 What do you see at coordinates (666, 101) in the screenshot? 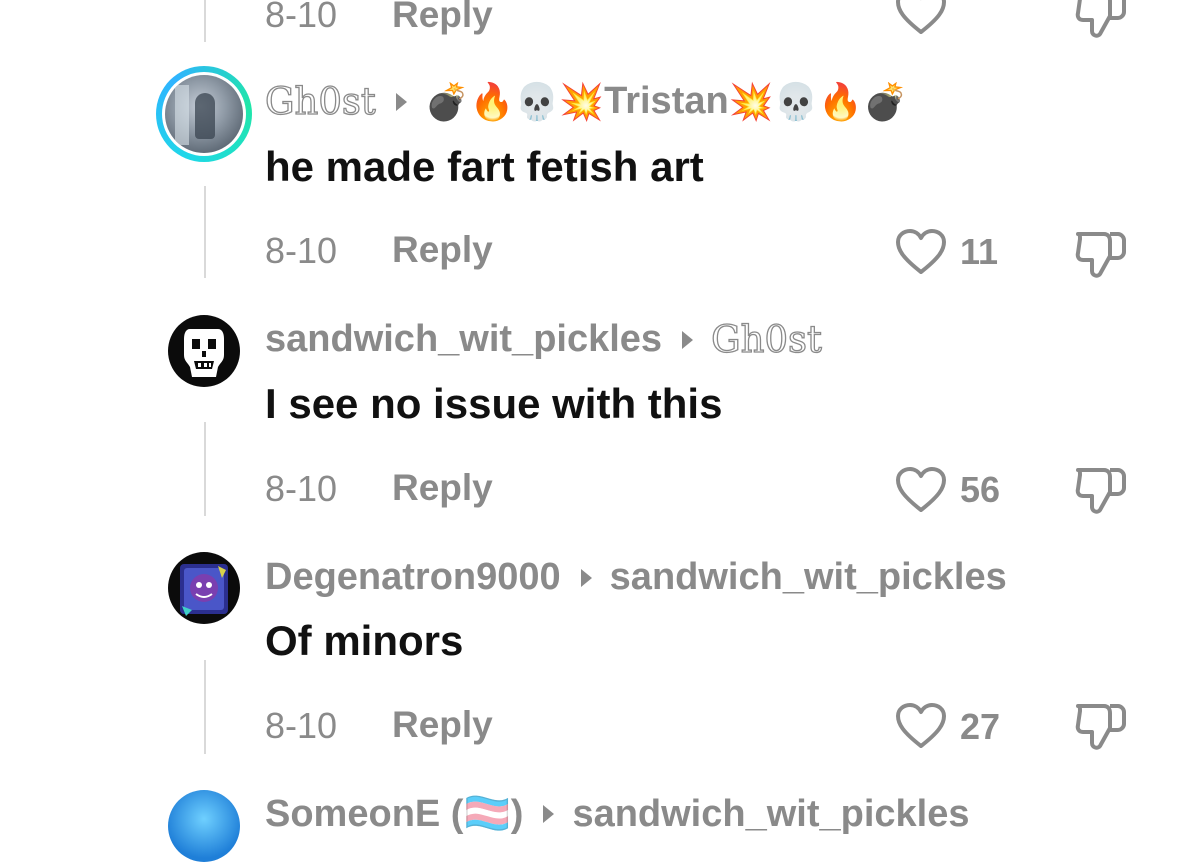
I see `replying-to-name: Tristan` at bounding box center [666, 101].